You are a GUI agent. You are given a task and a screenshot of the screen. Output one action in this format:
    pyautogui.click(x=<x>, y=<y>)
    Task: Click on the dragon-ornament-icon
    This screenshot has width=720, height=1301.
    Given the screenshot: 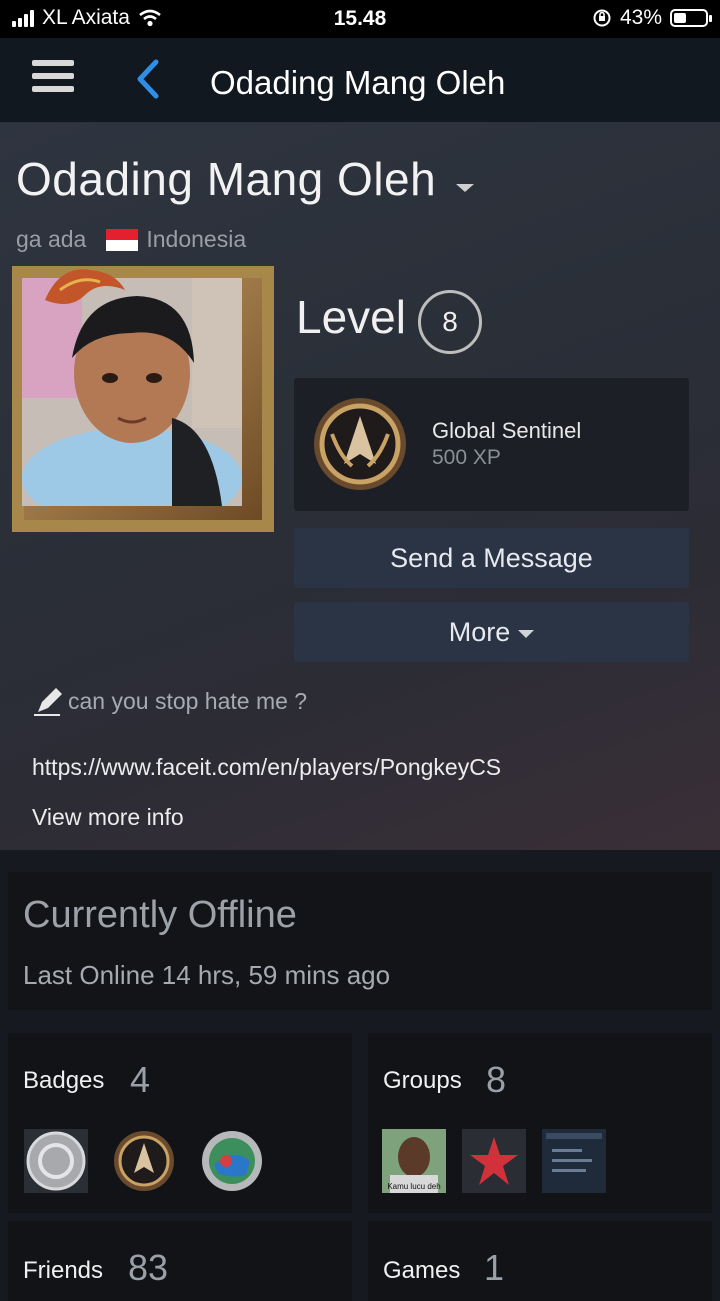 What is the action you would take?
    pyautogui.click(x=85, y=286)
    